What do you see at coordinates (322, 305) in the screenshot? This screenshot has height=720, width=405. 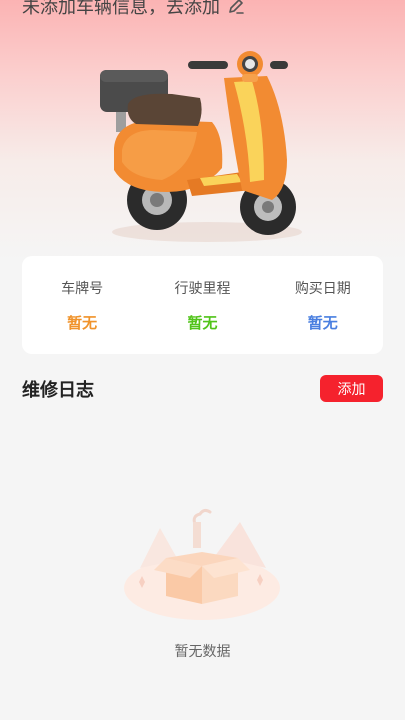 I see `stat-purchase-date: 购买日期 暂无` at bounding box center [322, 305].